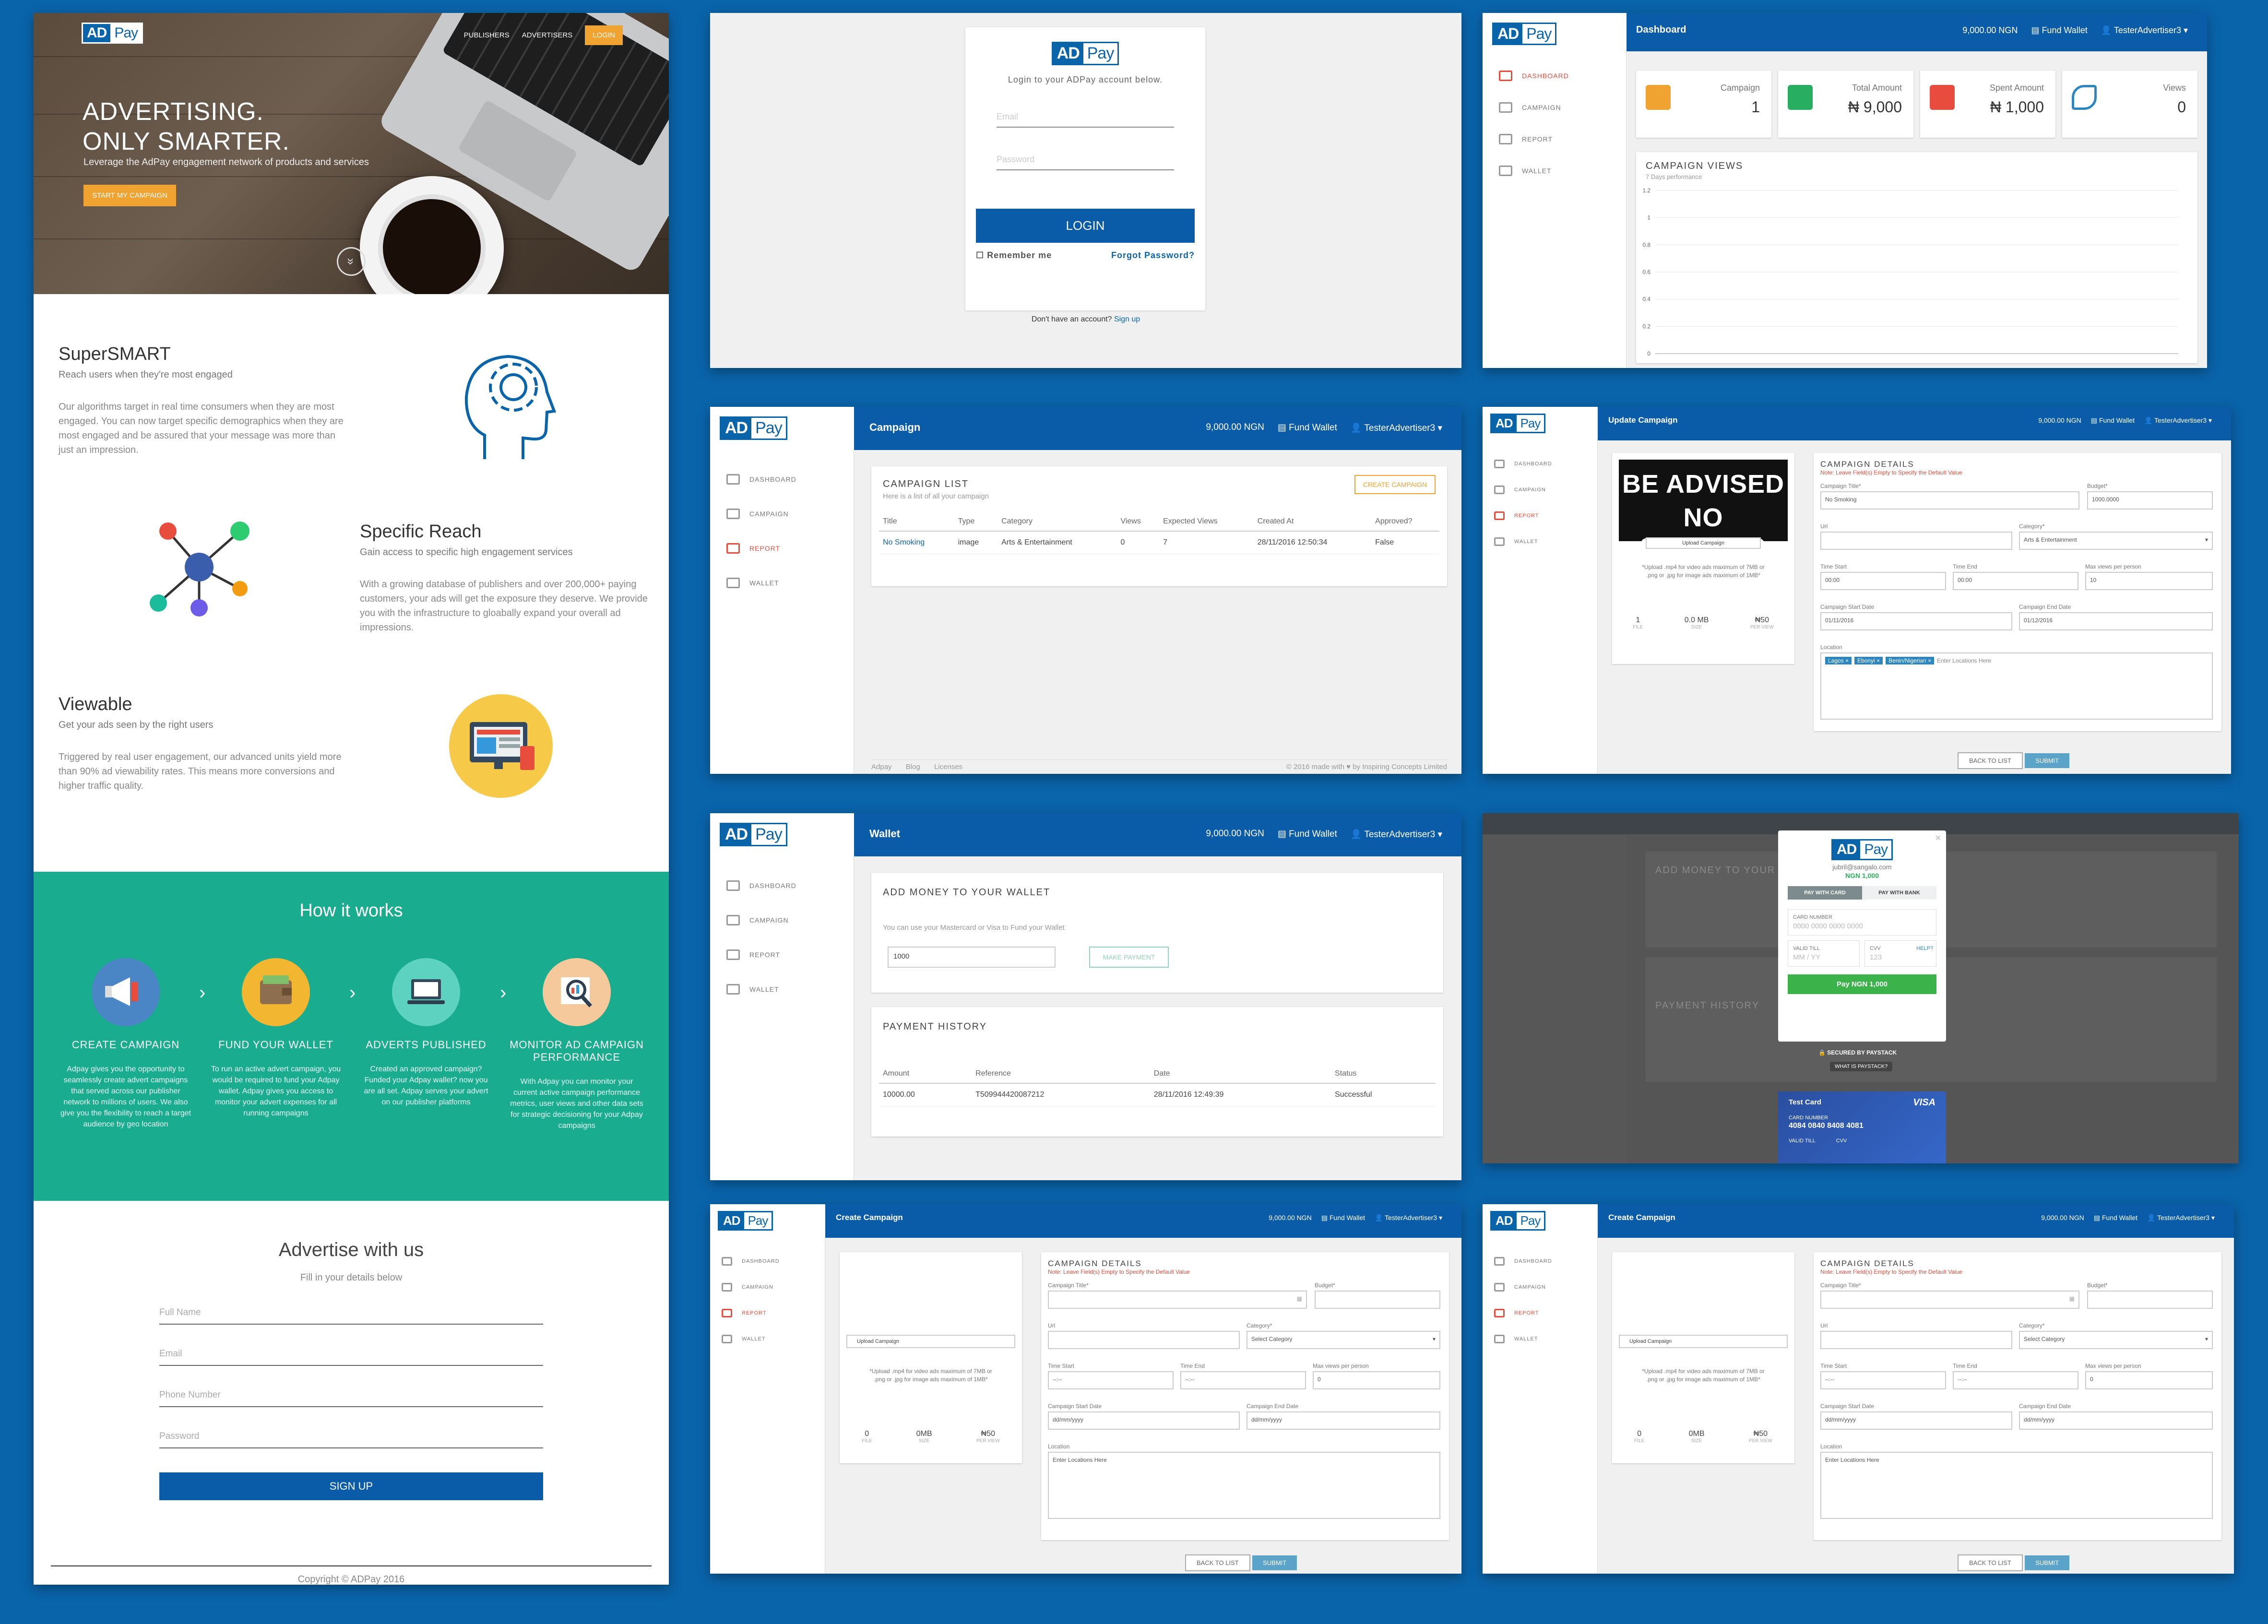  Describe the element at coordinates (1916, 1420) in the screenshot. I see `start-date-input: dd/mm/yyyy` at that location.